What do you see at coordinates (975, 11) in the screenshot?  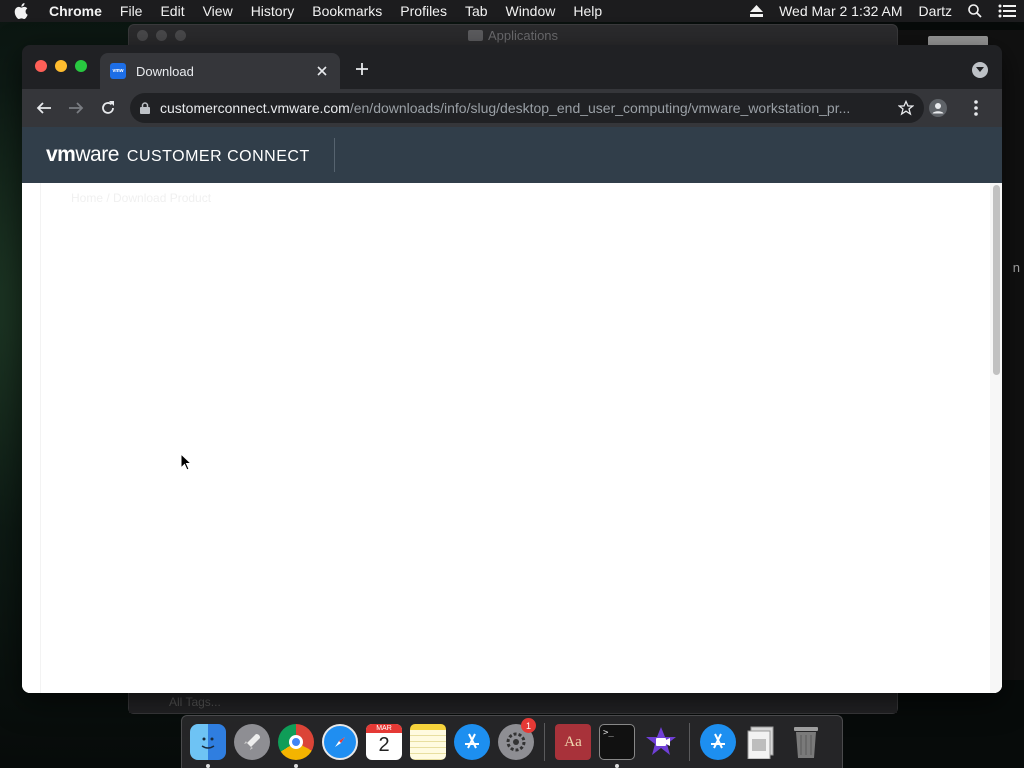 I see `spotlight-search-icon` at bounding box center [975, 11].